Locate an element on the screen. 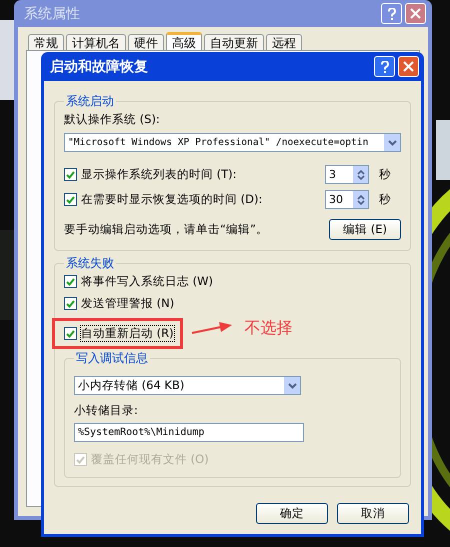 This screenshot has height=547, width=450. spin-field: 3 is located at coordinates (347, 174).